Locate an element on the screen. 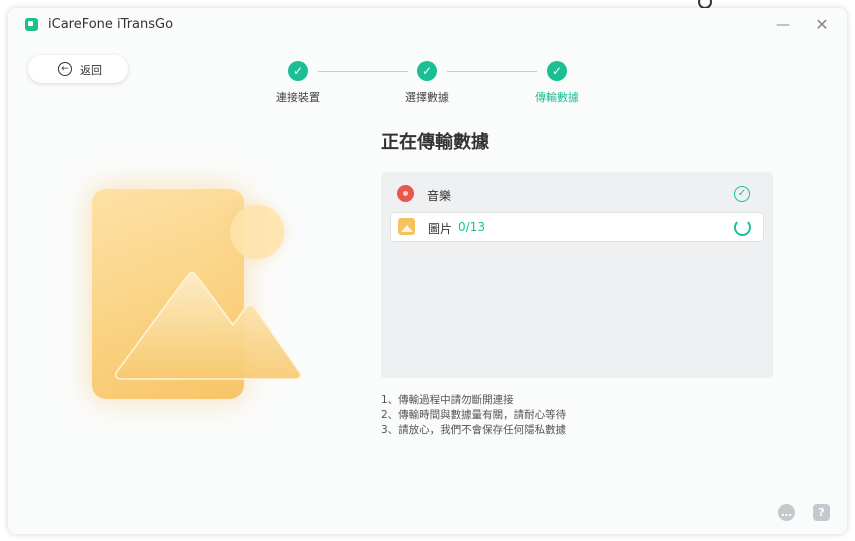  page-title: 正在傳輸數據 is located at coordinates (435, 142).